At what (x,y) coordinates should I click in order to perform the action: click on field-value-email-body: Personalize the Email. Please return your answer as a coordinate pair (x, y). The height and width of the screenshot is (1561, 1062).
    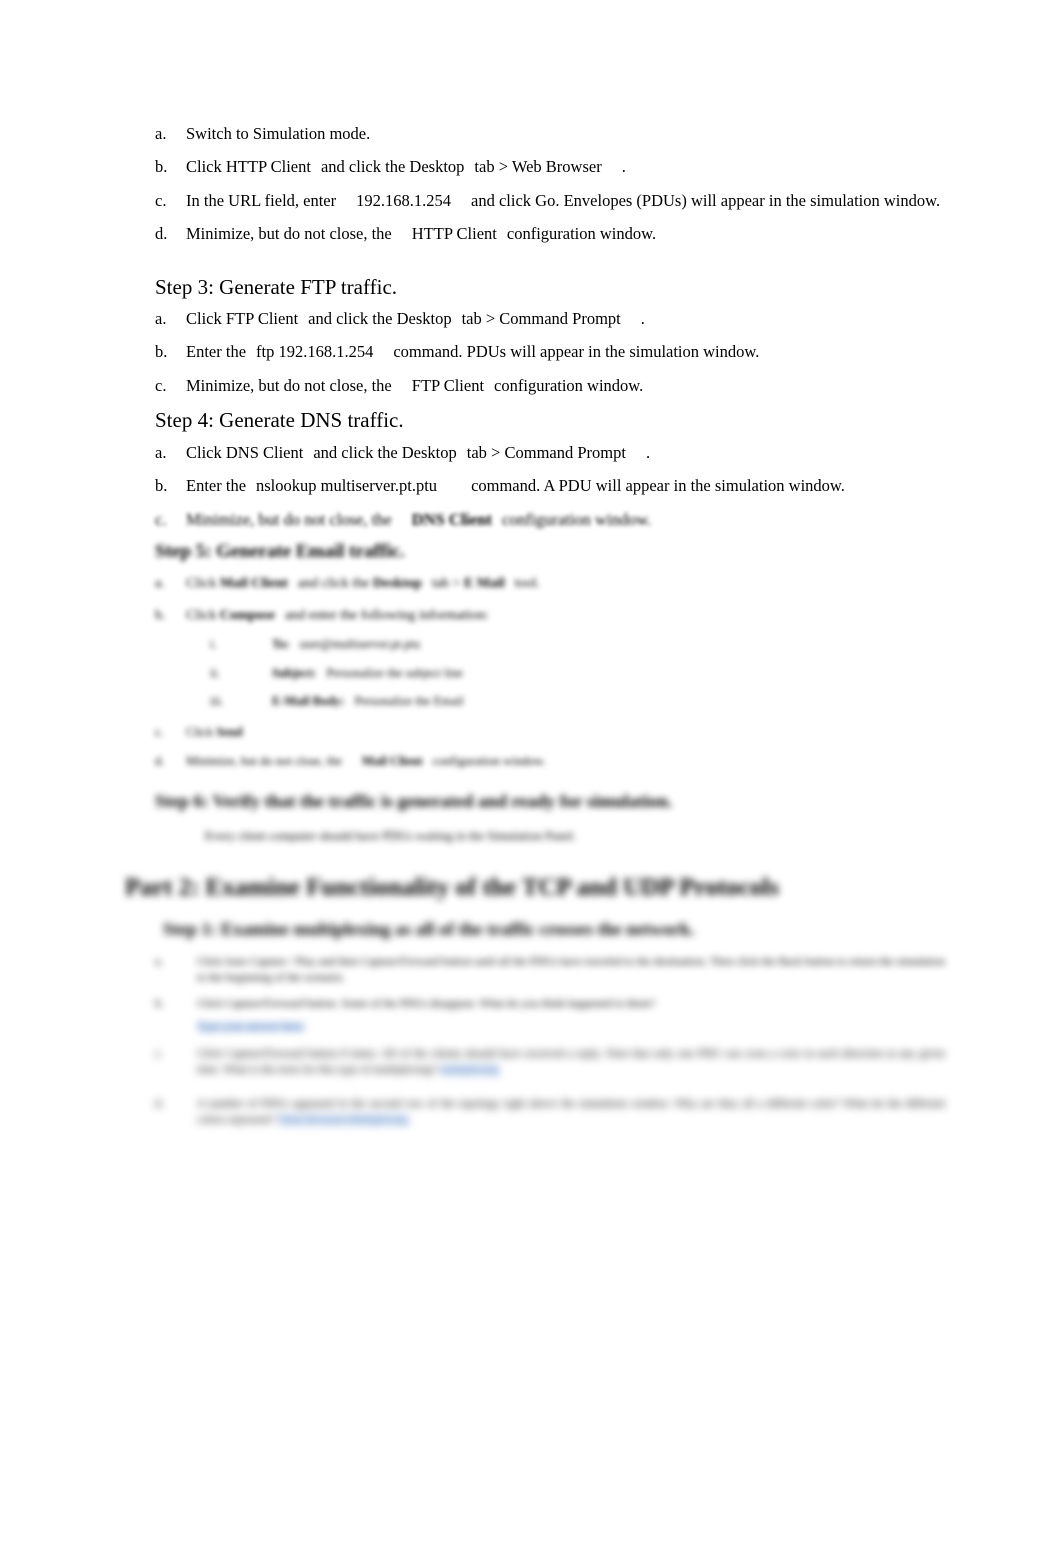
    Looking at the image, I should click on (409, 701).